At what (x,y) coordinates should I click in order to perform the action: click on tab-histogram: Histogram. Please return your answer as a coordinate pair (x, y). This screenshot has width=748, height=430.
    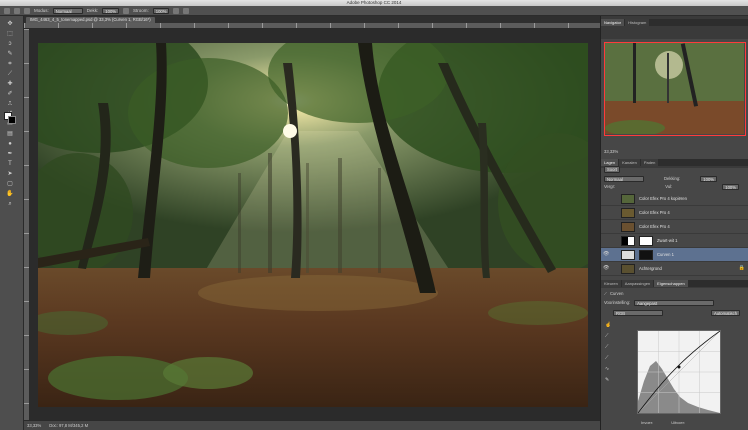
    Looking at the image, I should click on (637, 22).